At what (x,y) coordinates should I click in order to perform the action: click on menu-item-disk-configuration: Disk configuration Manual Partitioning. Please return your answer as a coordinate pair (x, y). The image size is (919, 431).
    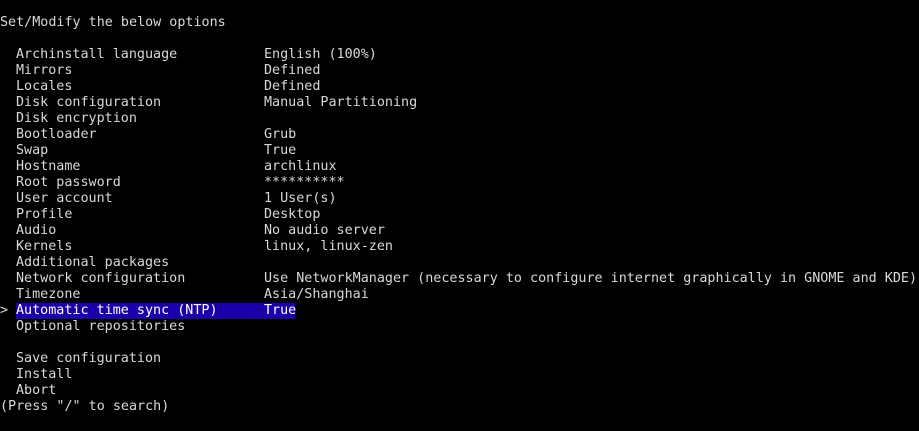
    Looking at the image, I should click on (459, 103).